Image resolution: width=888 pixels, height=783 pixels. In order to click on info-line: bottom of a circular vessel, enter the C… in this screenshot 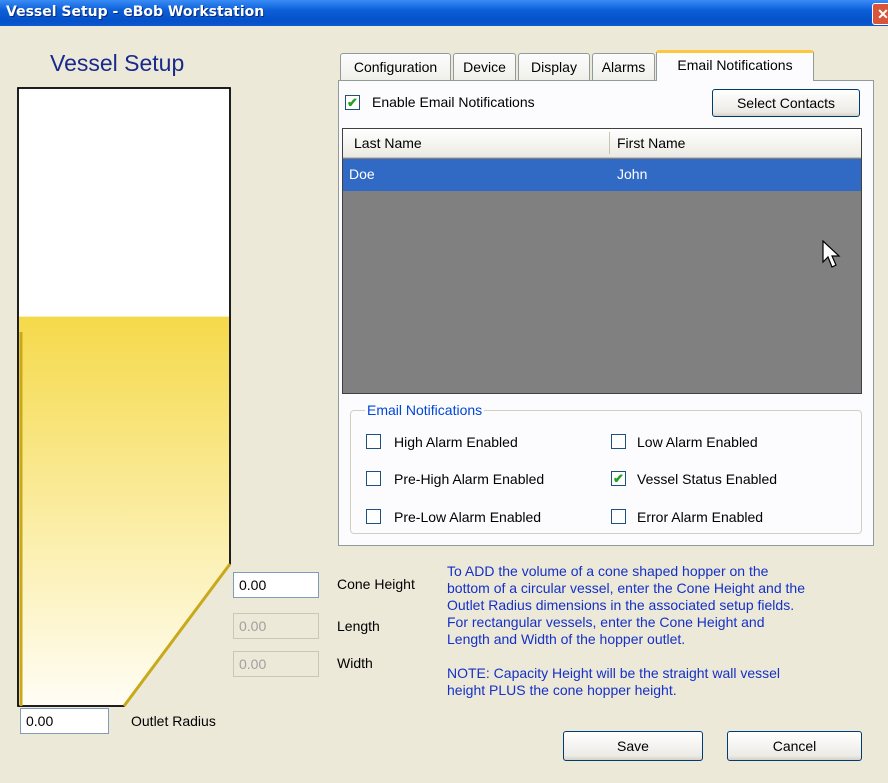, I will do `click(626, 588)`.